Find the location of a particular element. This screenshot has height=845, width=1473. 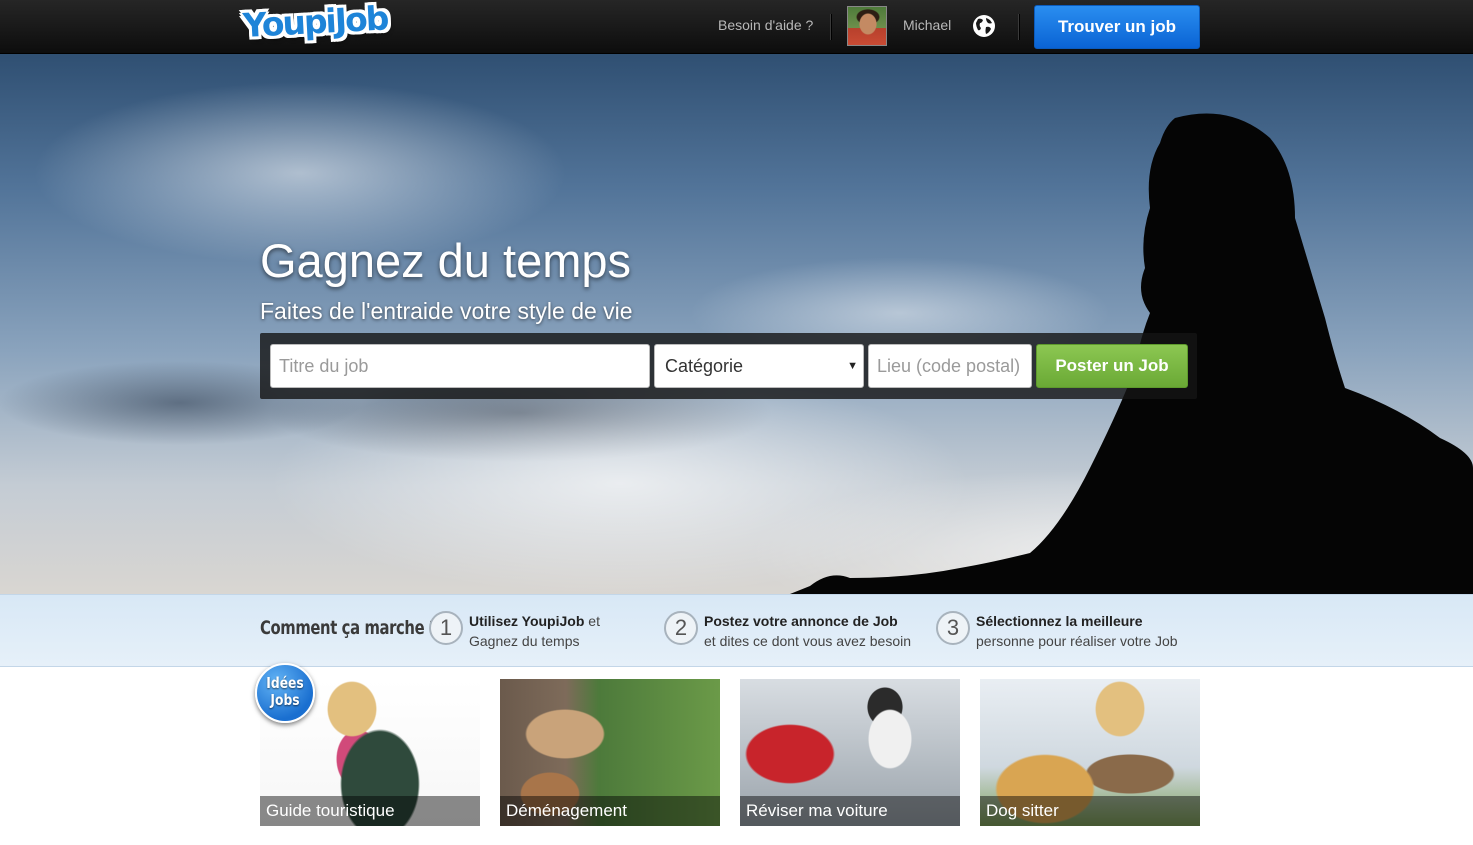

youpijob-logo: YoupiJob is located at coordinates (315, 33).